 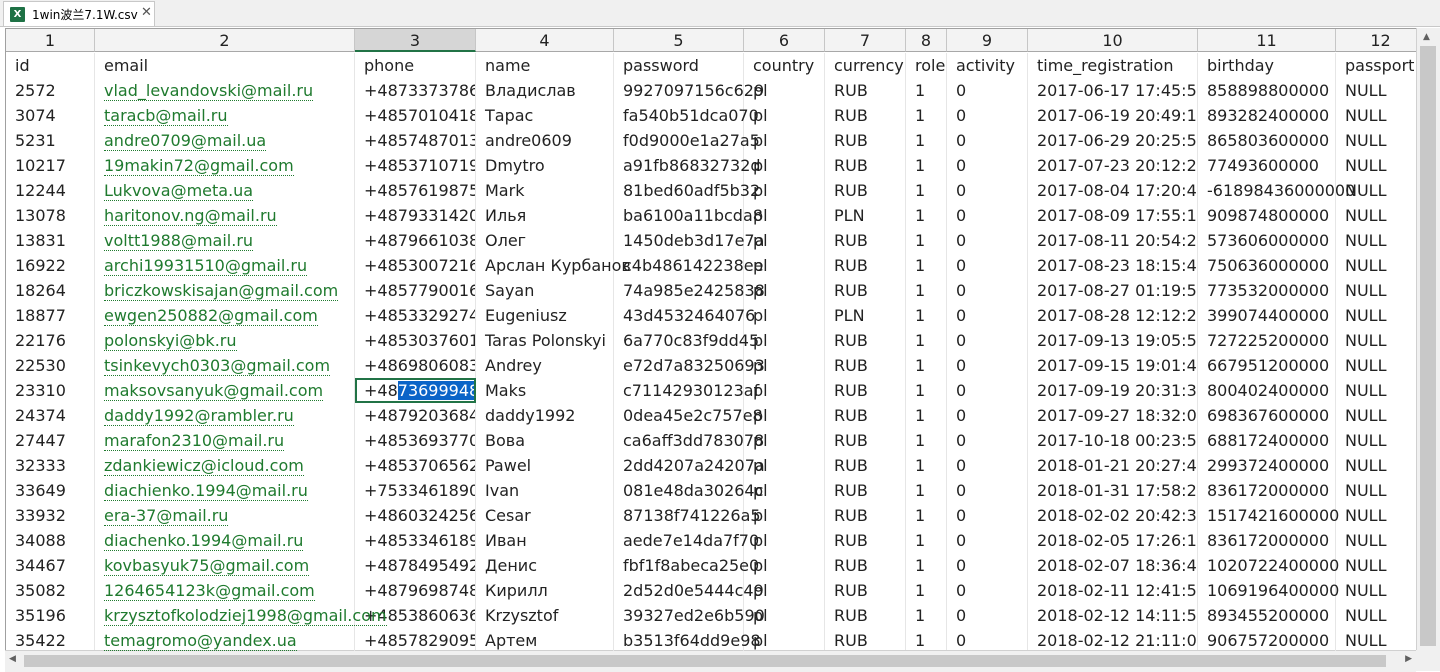 What do you see at coordinates (545, 490) in the screenshot?
I see `table-cell: Ivan` at bounding box center [545, 490].